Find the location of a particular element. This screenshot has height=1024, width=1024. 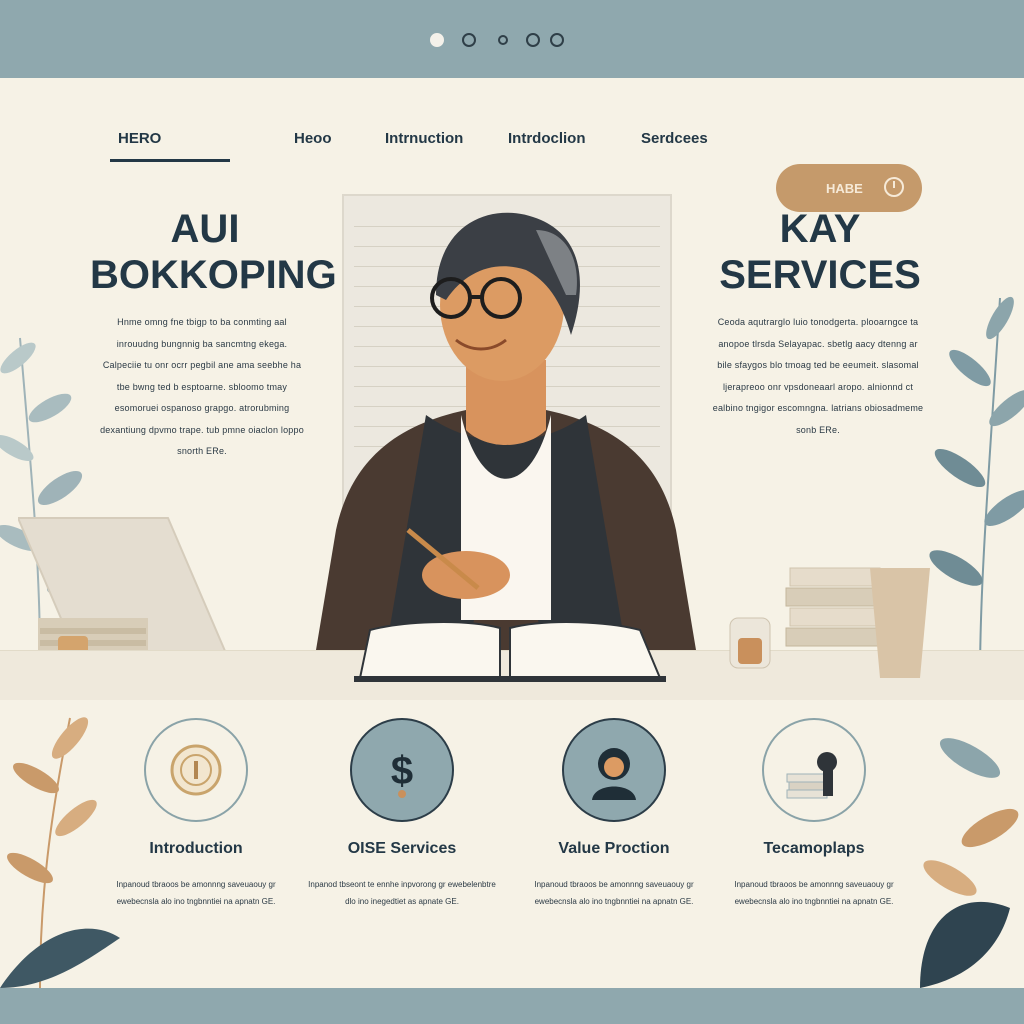

bottom-right-plant-illustration is located at coordinates (969, 863).